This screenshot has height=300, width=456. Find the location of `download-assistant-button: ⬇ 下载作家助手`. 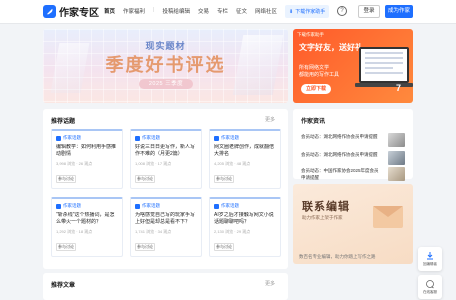

download-assistant-button: ⬇ 下载作家助手 is located at coordinates (307, 11).